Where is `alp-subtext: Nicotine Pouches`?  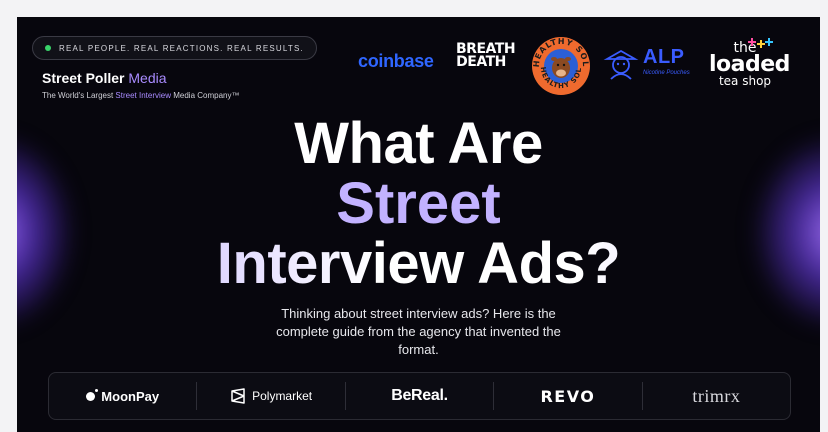 alp-subtext: Nicotine Pouches is located at coordinates (666, 73).